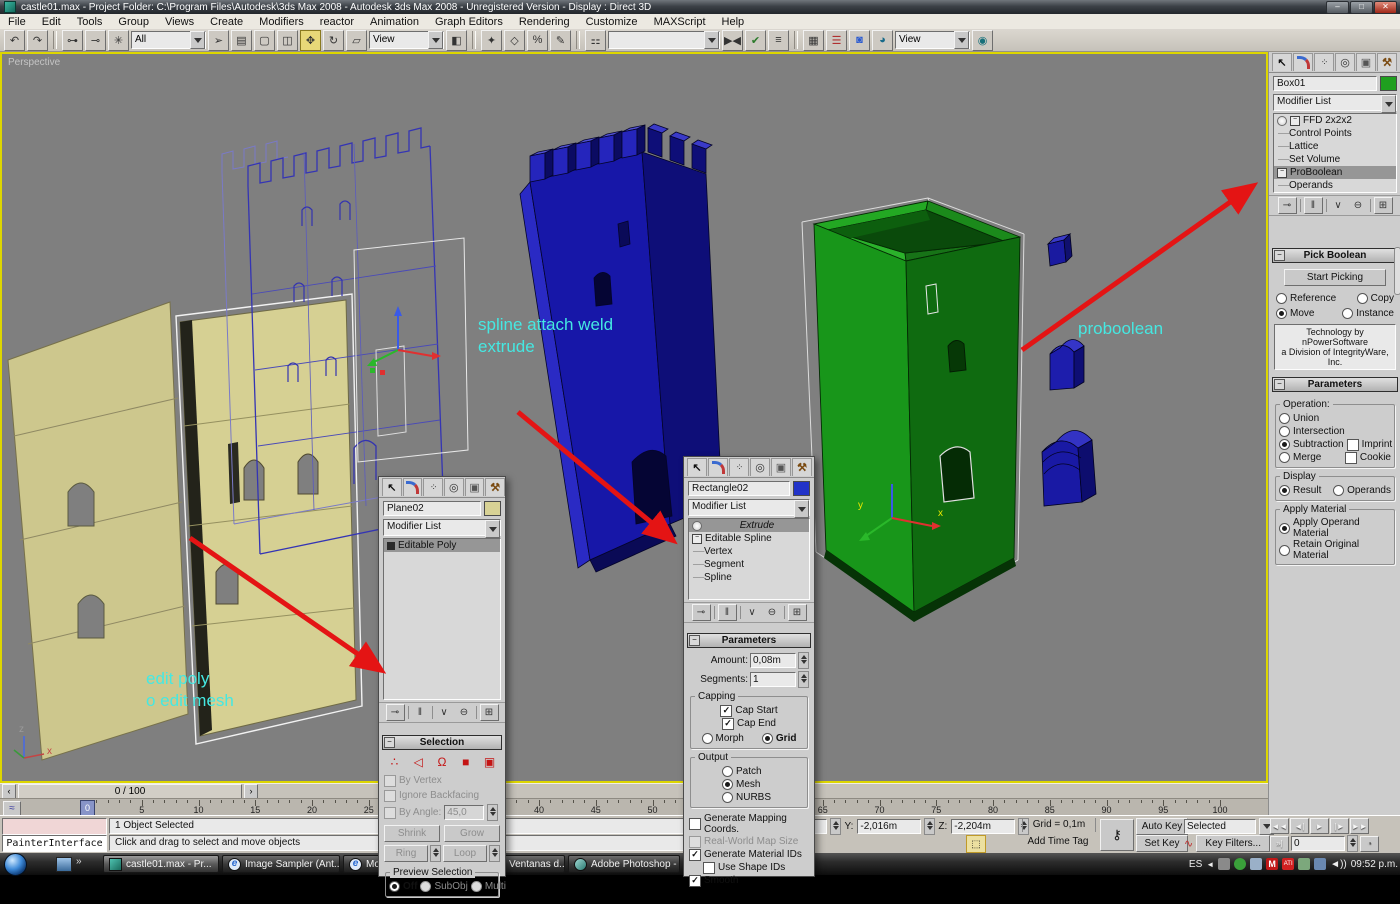 The image size is (1400, 904). What do you see at coordinates (269, 519) in the screenshot?
I see `plane-wall-right` at bounding box center [269, 519].